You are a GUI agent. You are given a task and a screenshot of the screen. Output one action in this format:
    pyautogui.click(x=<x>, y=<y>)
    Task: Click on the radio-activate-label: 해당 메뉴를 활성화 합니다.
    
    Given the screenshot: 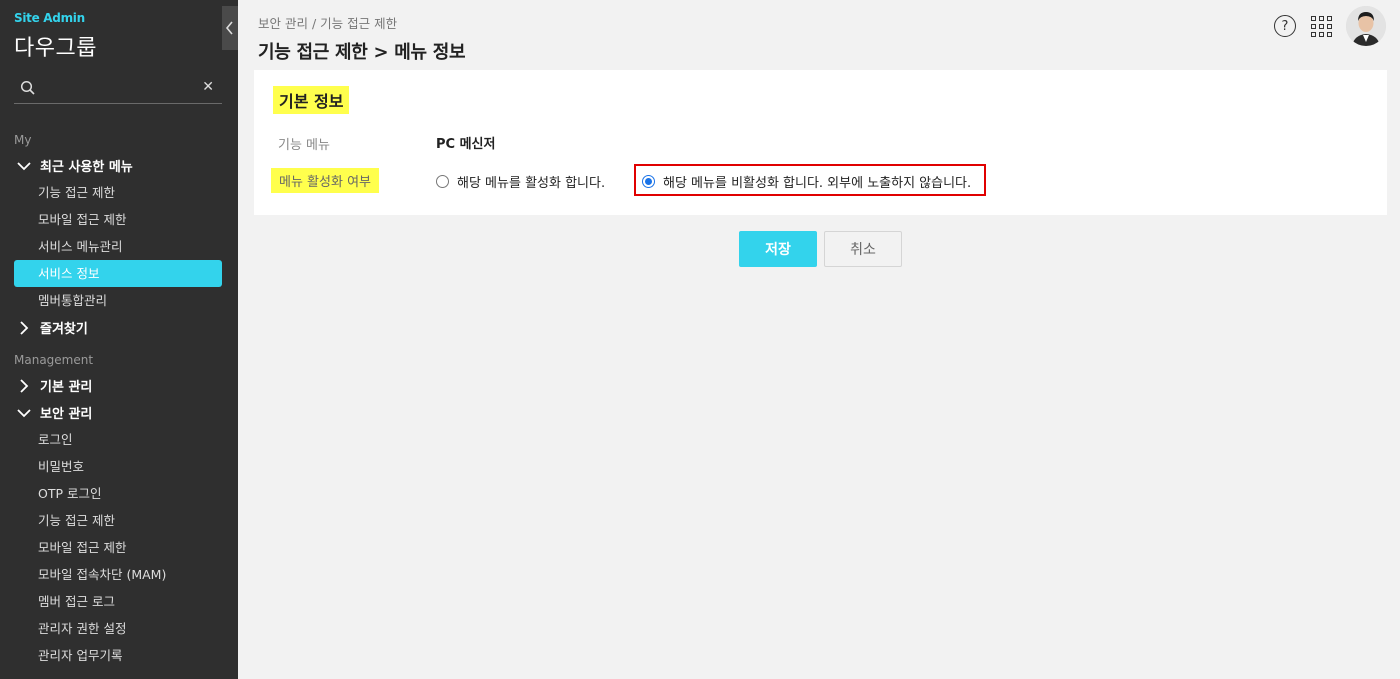 What is the action you would take?
    pyautogui.click(x=531, y=183)
    